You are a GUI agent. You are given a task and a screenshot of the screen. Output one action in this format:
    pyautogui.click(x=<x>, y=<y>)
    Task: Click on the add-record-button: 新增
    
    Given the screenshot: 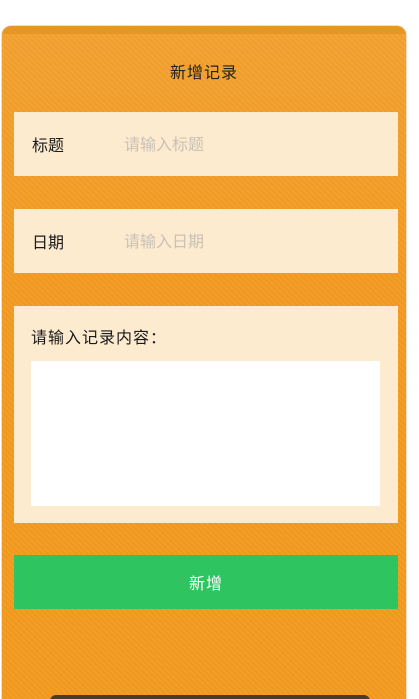 What is the action you would take?
    pyautogui.click(x=206, y=582)
    